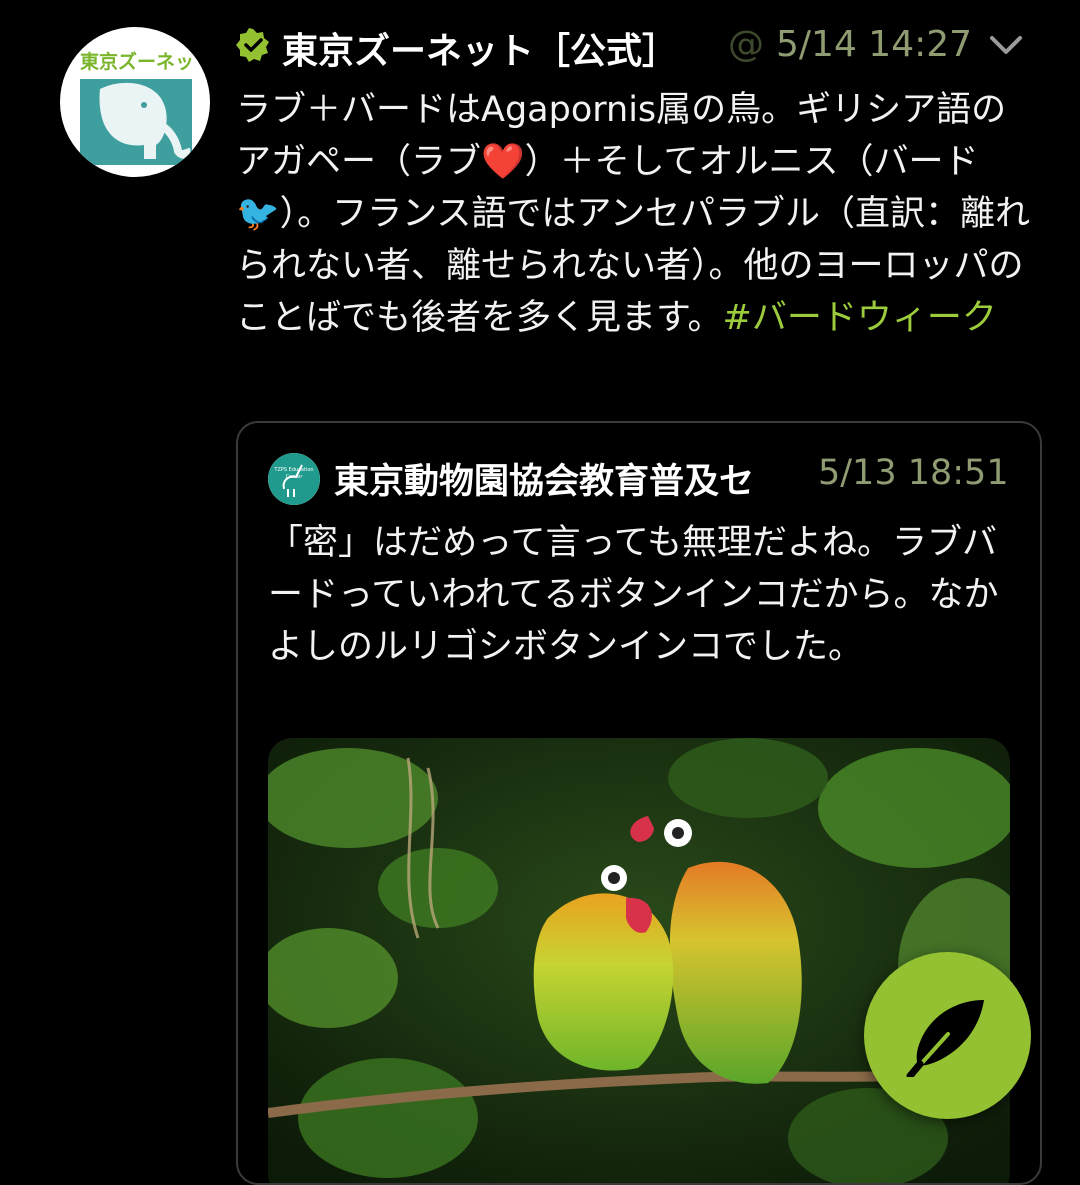 The image size is (1080, 1185). I want to click on bird-emoji-icon: 🐦, so click(258, 214).